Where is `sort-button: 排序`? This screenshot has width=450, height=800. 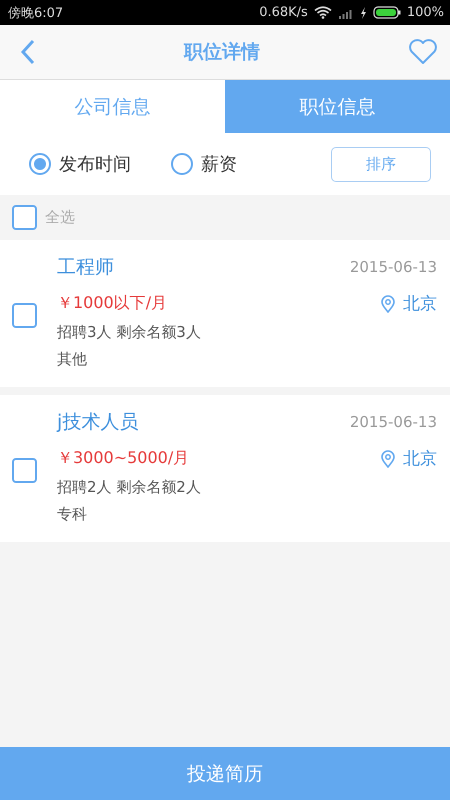
sort-button: 排序 is located at coordinates (381, 164).